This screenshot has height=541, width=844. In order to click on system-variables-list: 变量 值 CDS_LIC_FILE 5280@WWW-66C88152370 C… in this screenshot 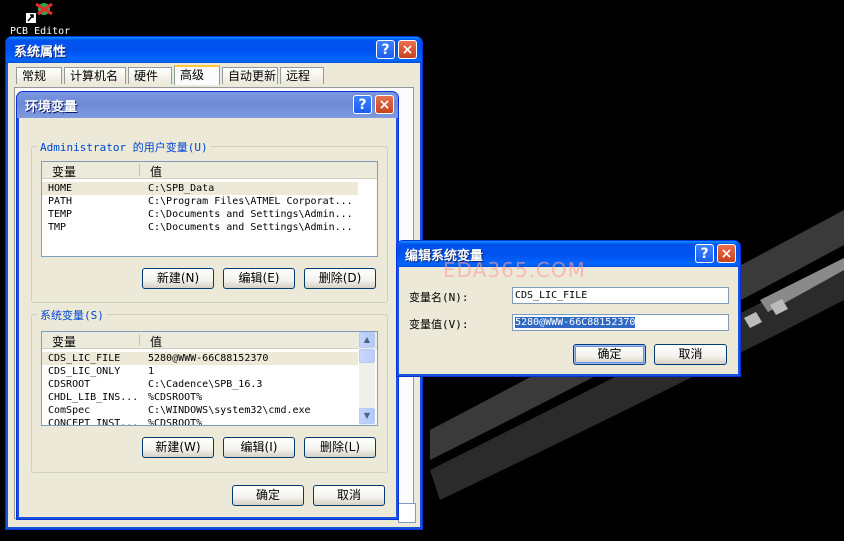, I will do `click(209, 378)`.